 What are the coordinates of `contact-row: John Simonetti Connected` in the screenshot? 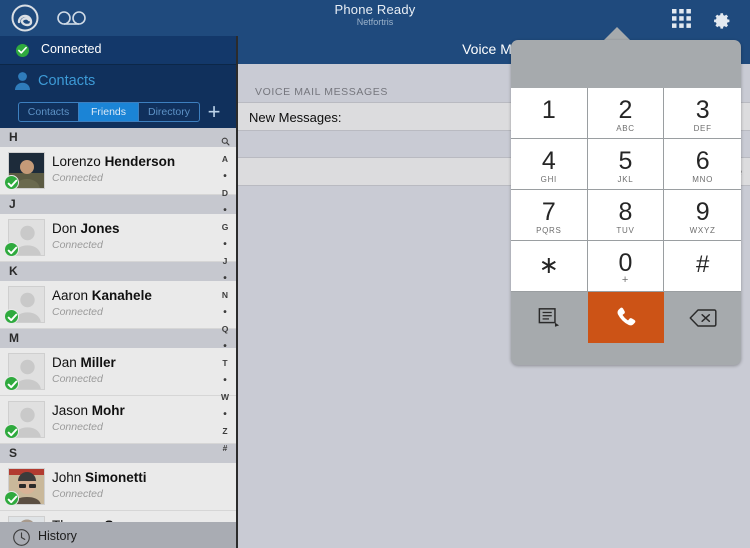 It's located at (118, 487).